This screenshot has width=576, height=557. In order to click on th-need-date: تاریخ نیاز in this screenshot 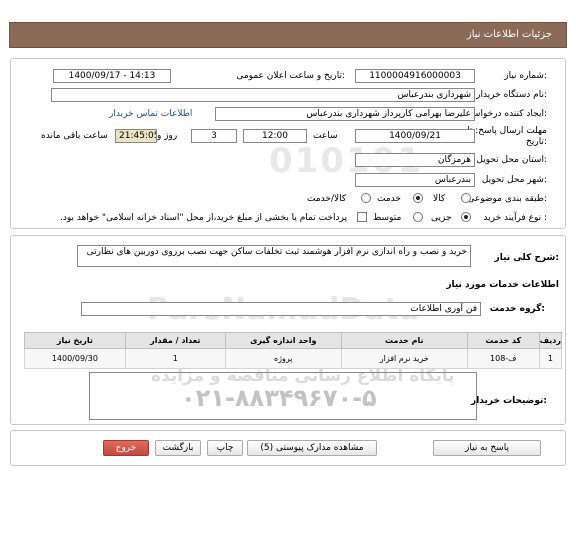, I will do `click(75, 340)`.